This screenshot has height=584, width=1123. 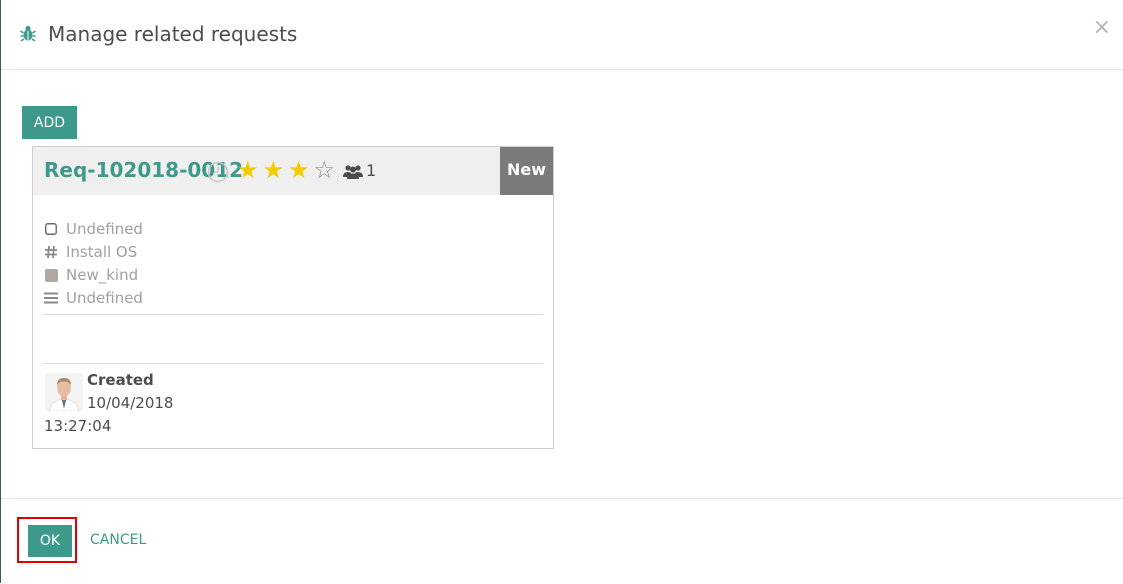 I want to click on checkbox-icon, so click(x=51, y=229).